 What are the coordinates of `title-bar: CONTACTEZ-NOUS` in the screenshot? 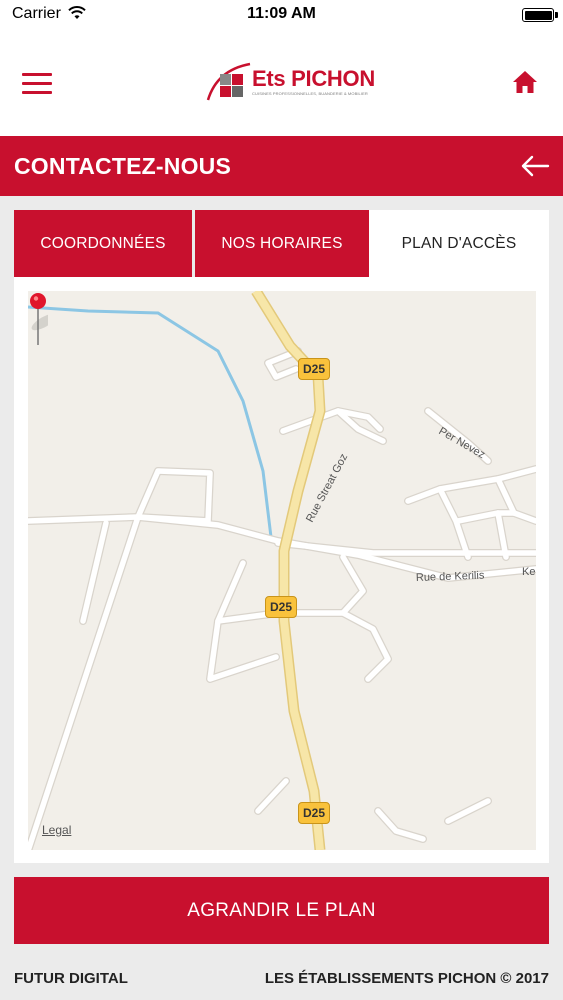 It's located at (281, 166).